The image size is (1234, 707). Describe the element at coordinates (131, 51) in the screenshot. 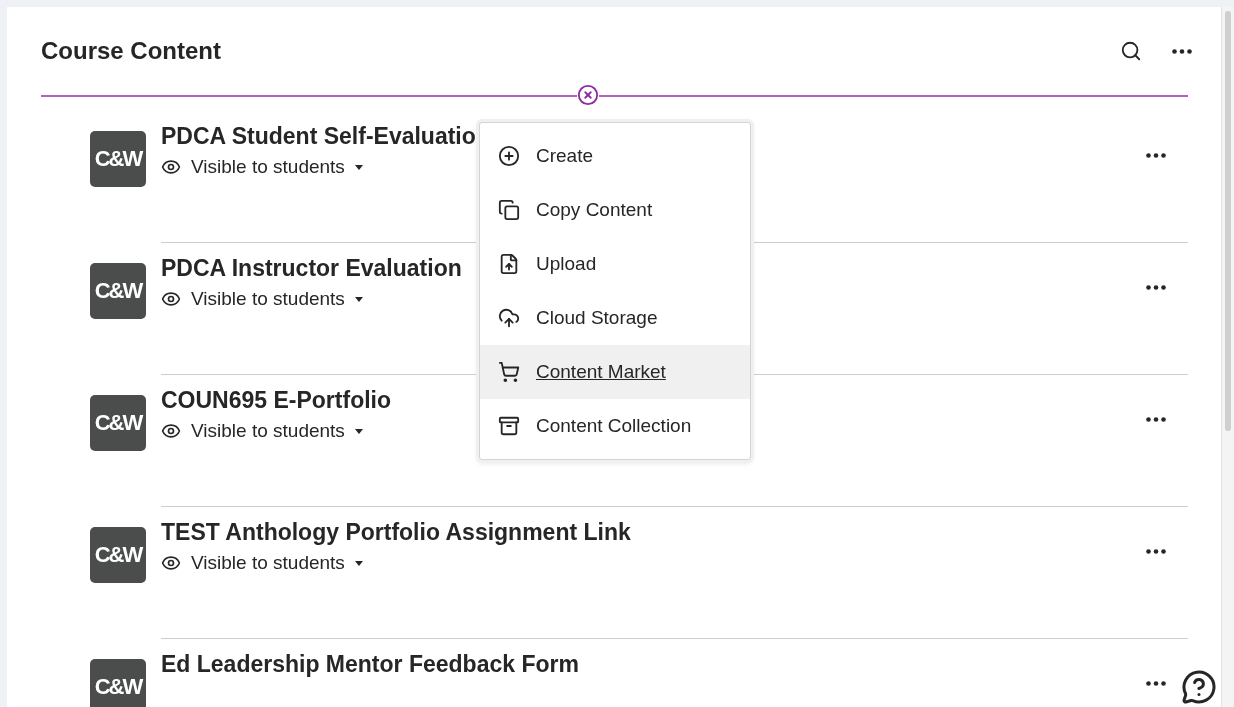

I see `page-title: Course Content` at that location.